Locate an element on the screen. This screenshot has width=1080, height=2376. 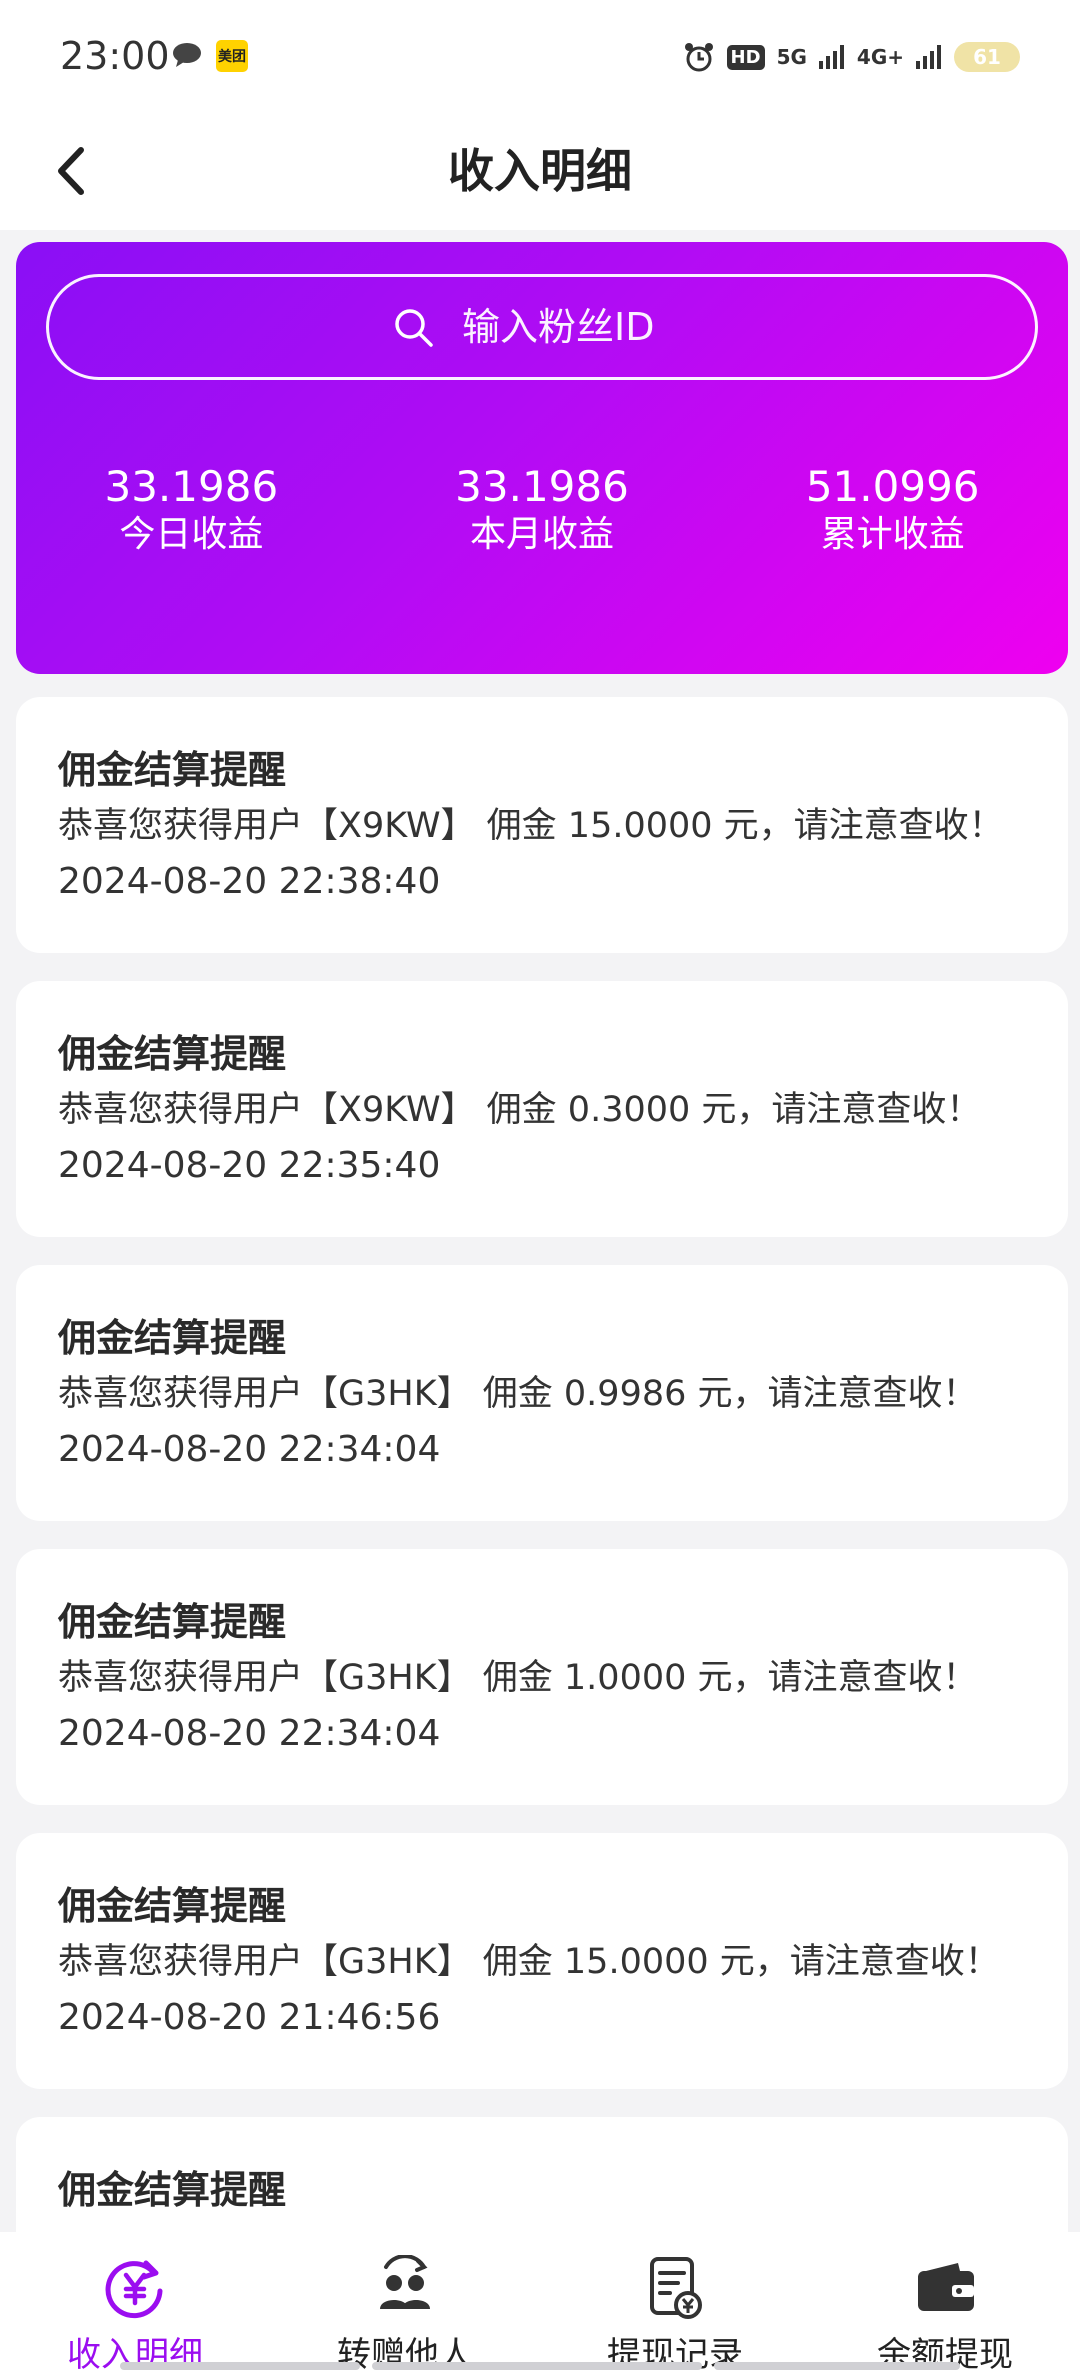
hd-indicator: HD is located at coordinates (745, 57).